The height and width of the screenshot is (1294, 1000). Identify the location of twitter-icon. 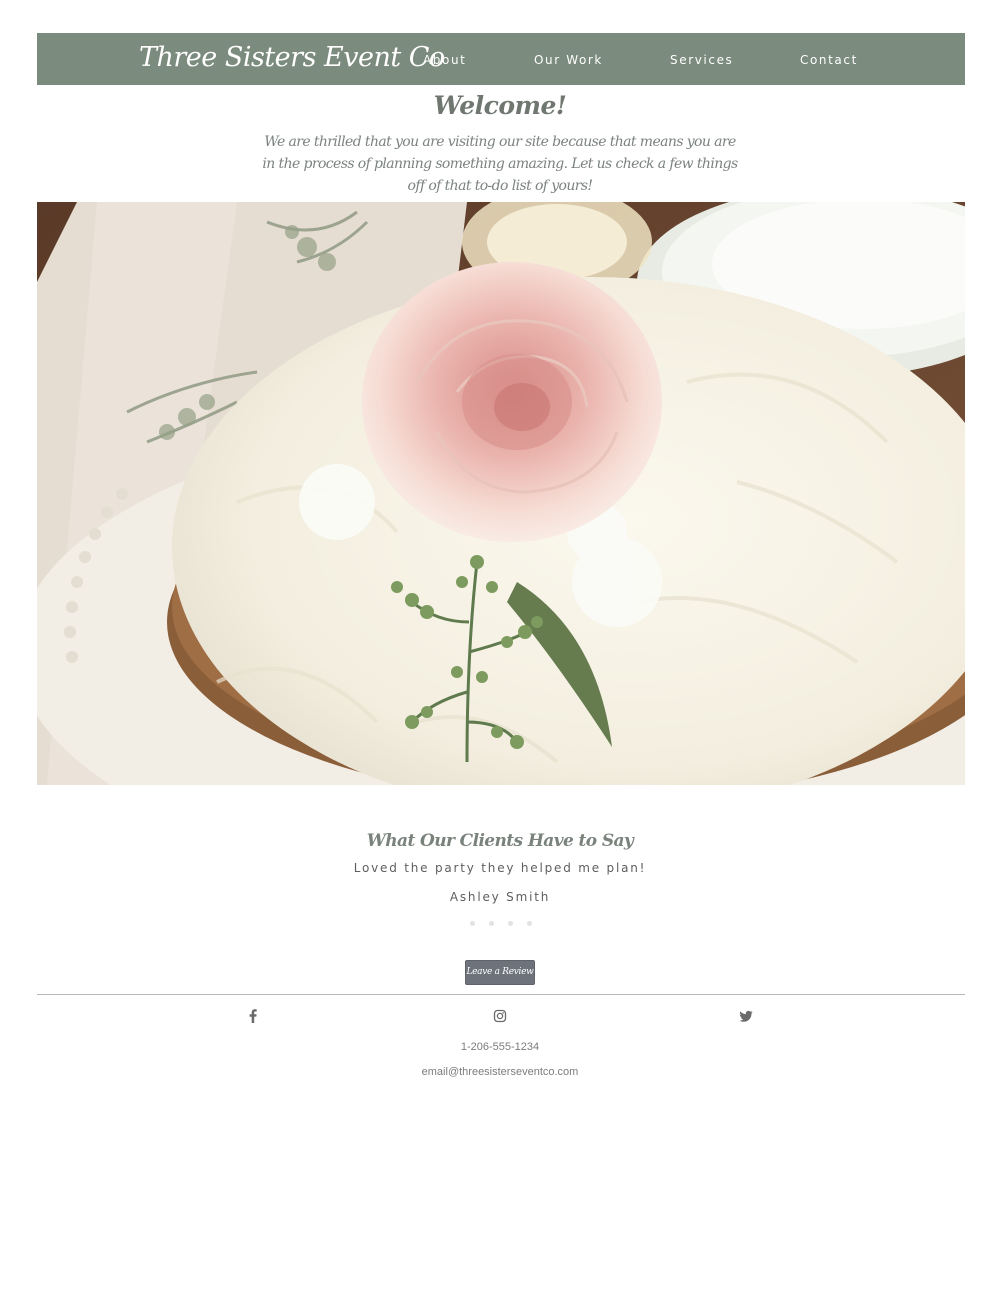
(746, 1016).